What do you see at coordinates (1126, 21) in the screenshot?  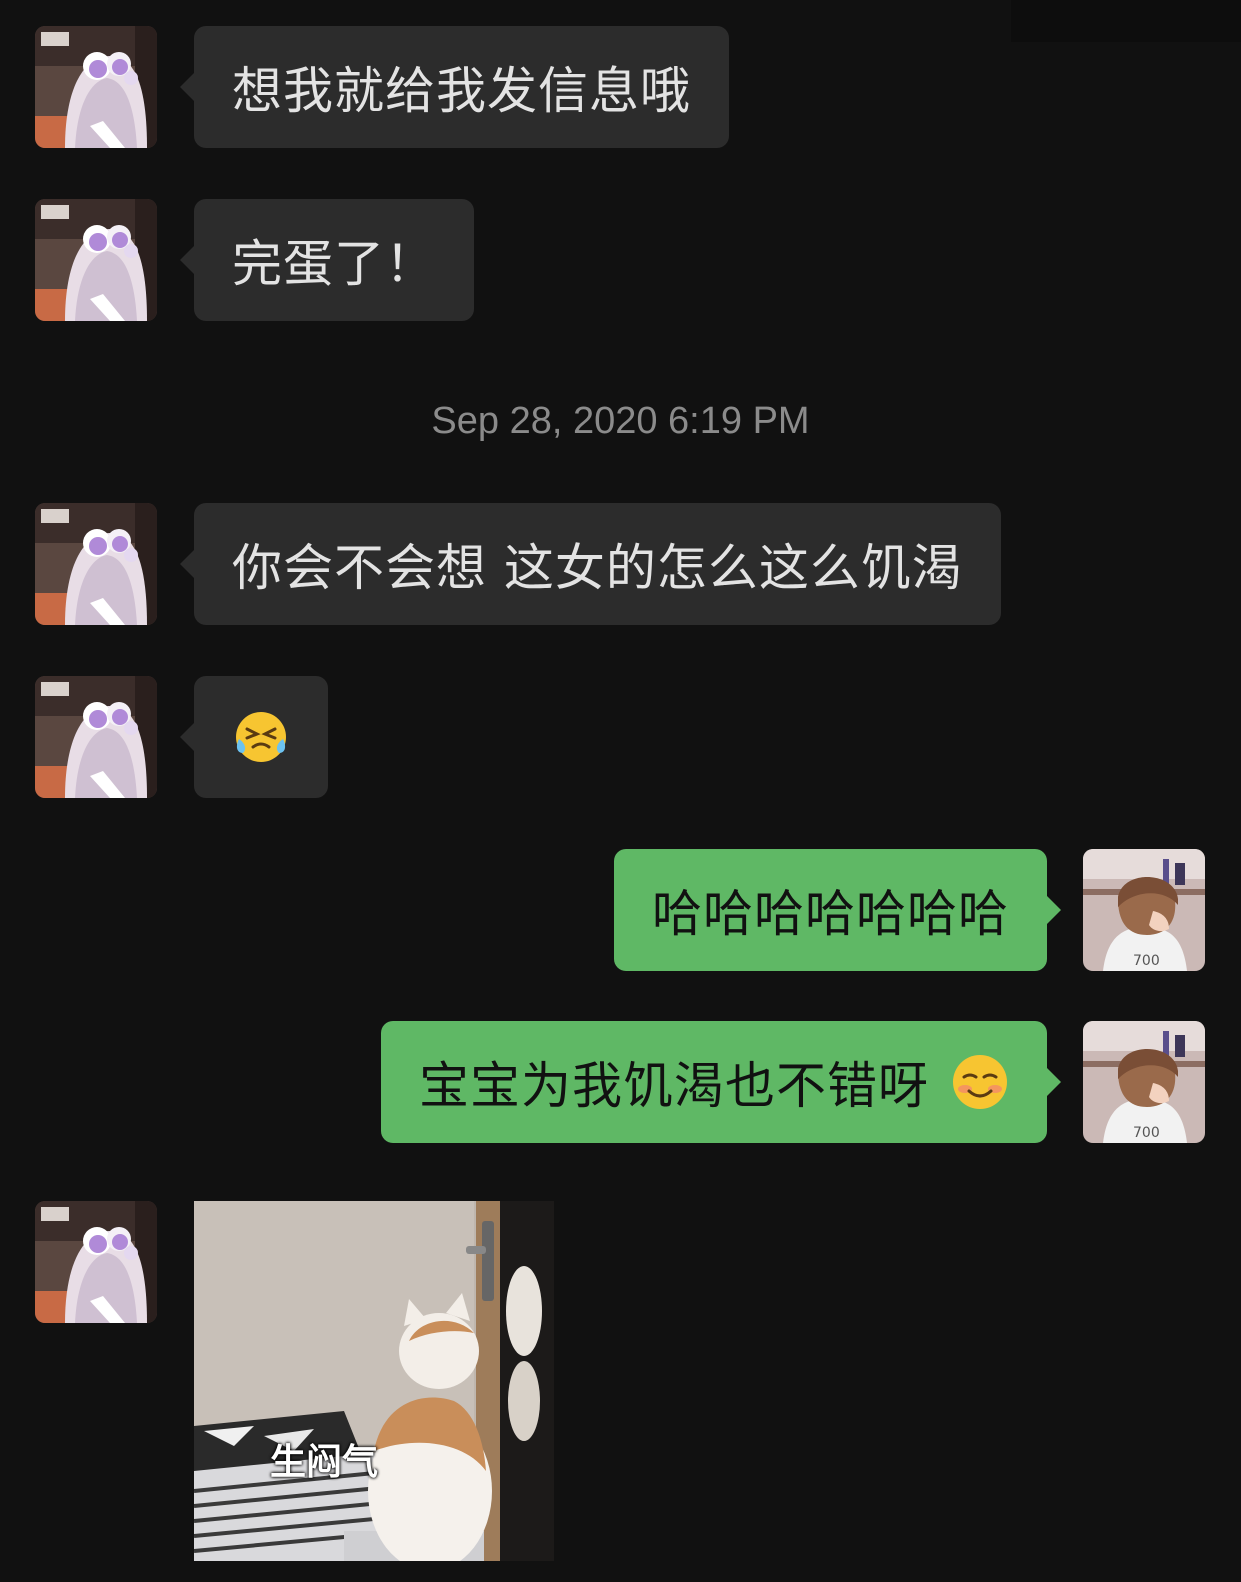 I see `status-strip` at bounding box center [1126, 21].